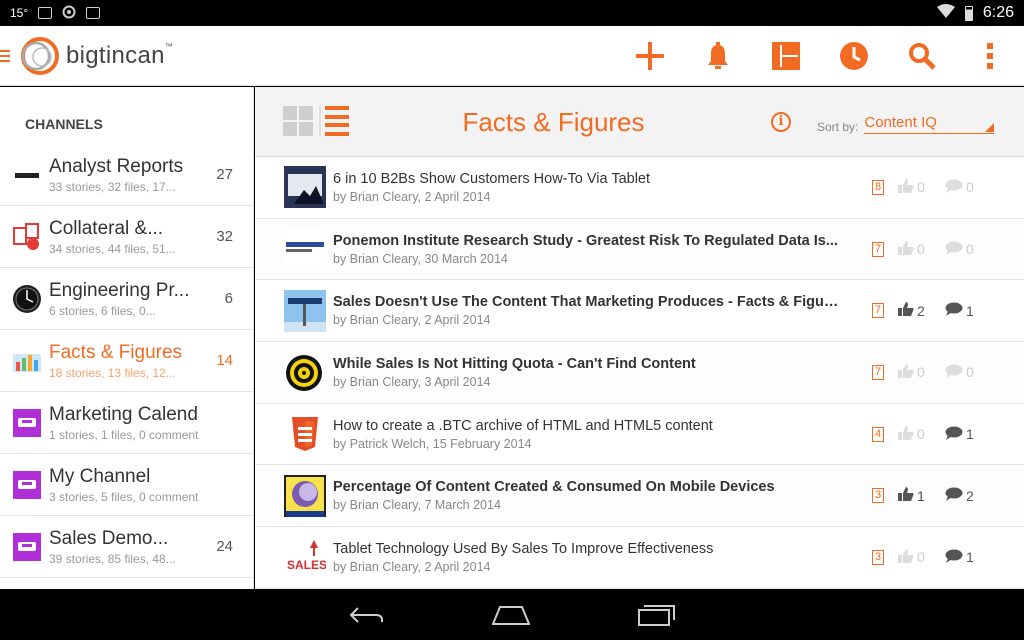  I want to click on channel-title: Marketing Calendar, so click(124, 414).